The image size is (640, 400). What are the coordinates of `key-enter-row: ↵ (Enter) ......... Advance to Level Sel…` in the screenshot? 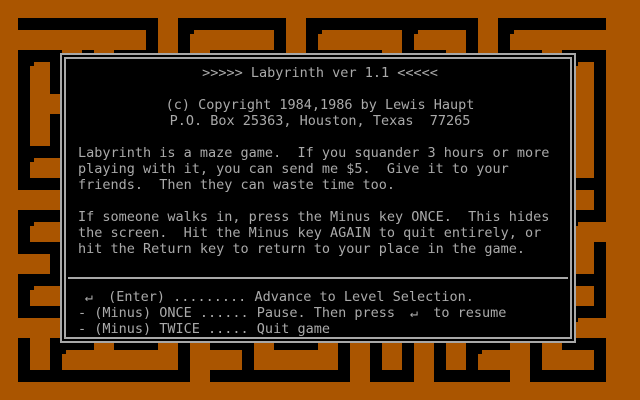 It's located at (320, 297).